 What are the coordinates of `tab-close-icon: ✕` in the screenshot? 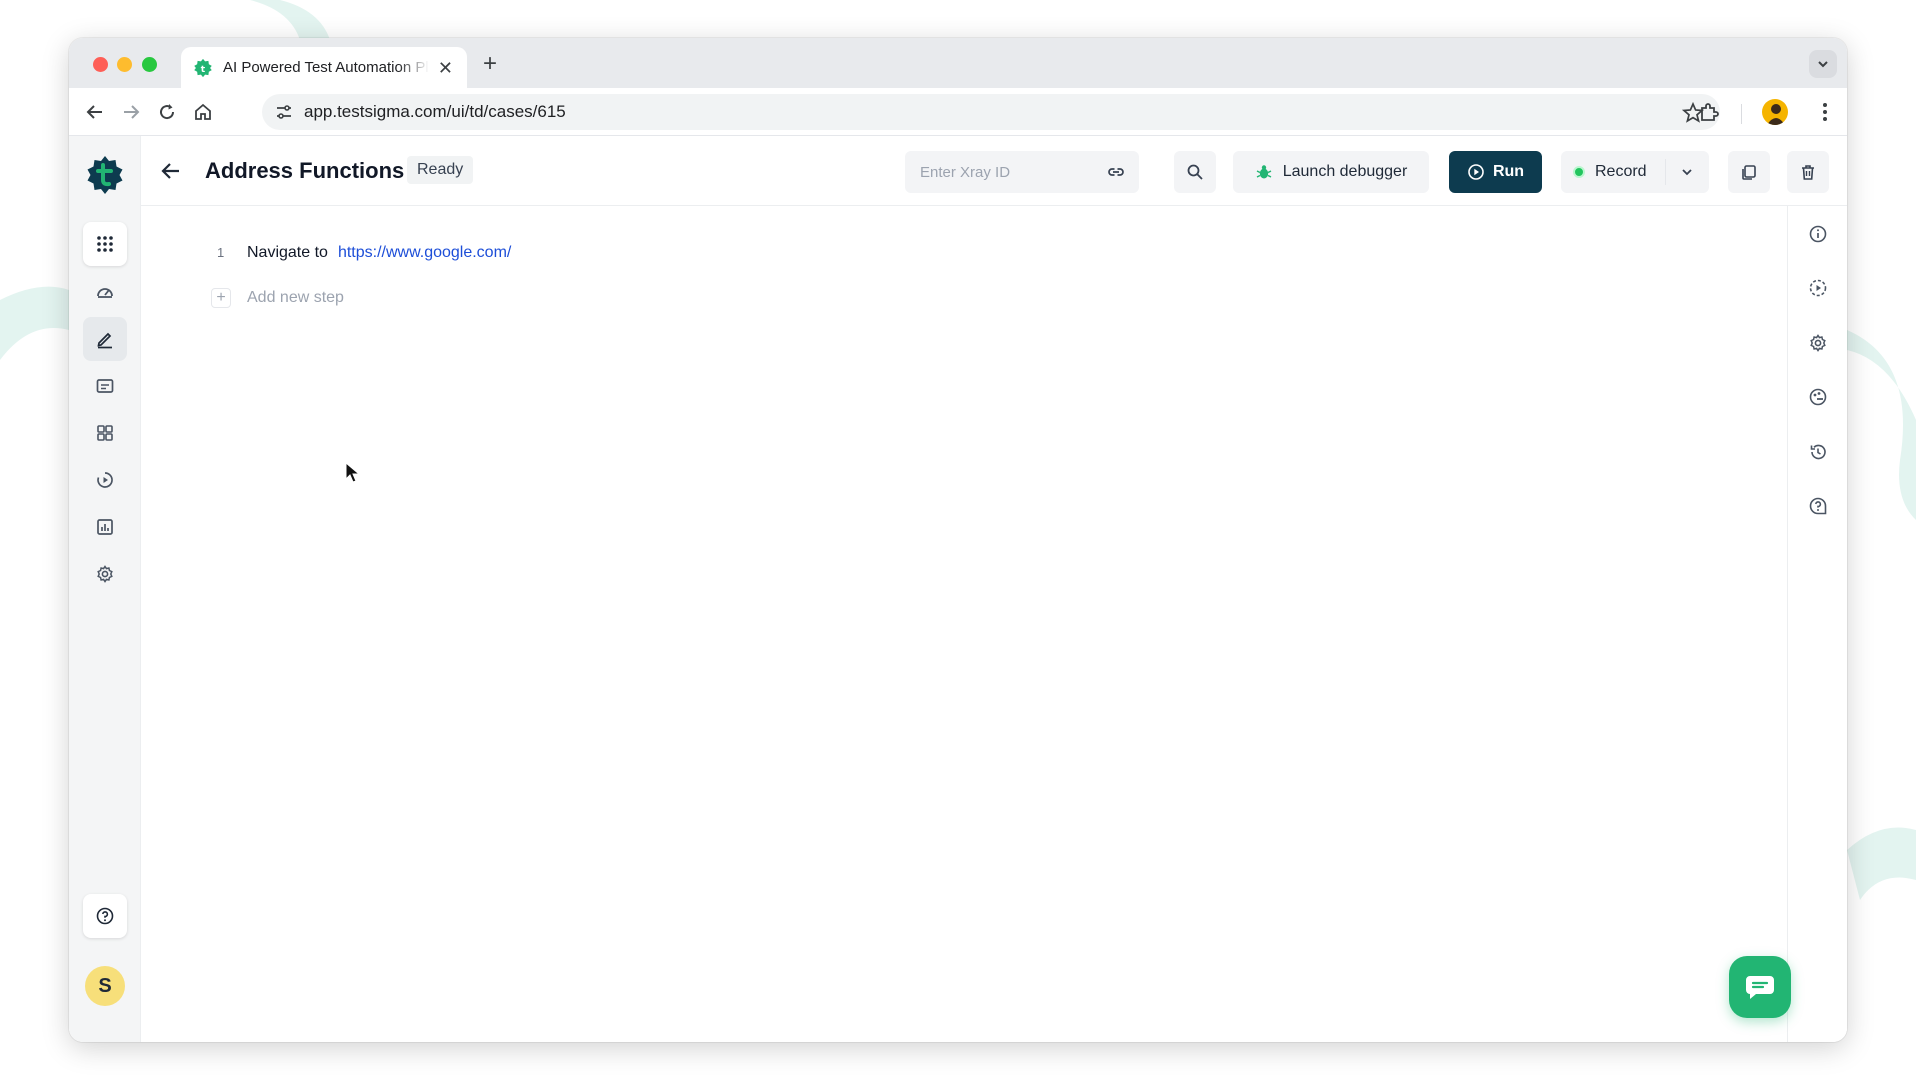 It's located at (445, 68).